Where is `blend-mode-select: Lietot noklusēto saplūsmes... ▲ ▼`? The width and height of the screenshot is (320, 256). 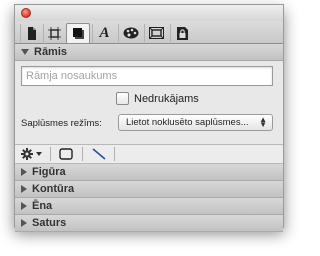 blend-mode-select: Lietot noklusēto saplūsmes... ▲ ▼ is located at coordinates (195, 122).